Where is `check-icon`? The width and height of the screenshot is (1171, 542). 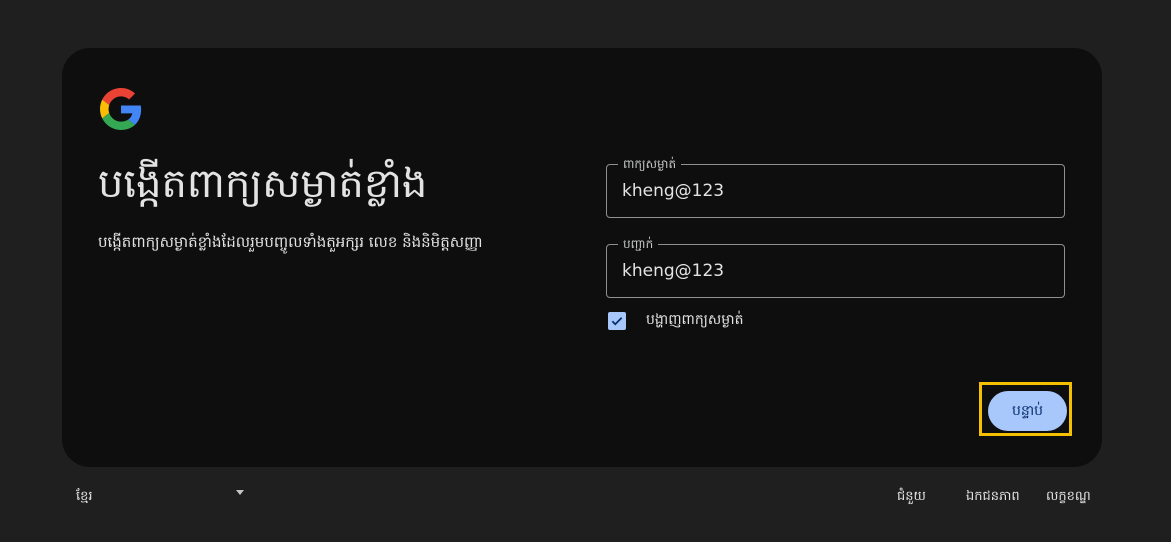 check-icon is located at coordinates (617, 320).